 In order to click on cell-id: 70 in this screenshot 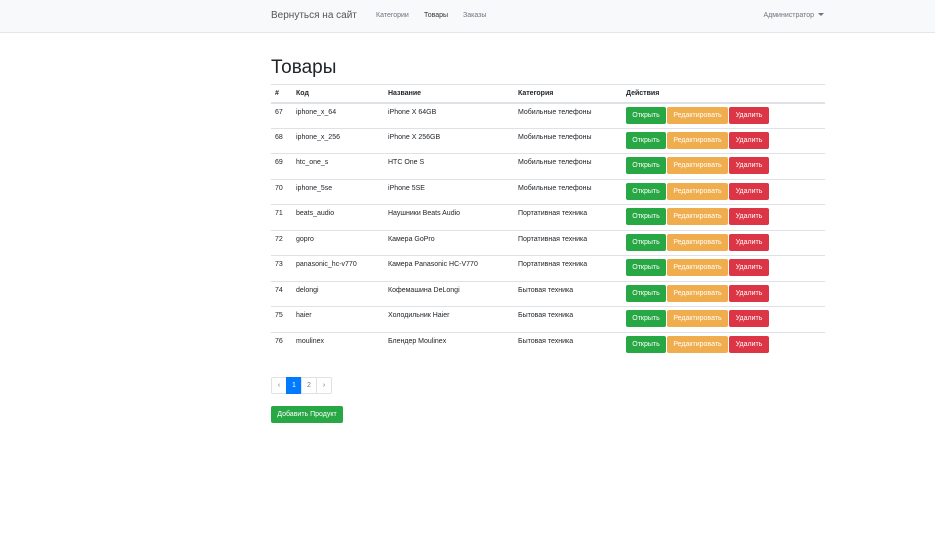, I will do `click(281, 191)`.